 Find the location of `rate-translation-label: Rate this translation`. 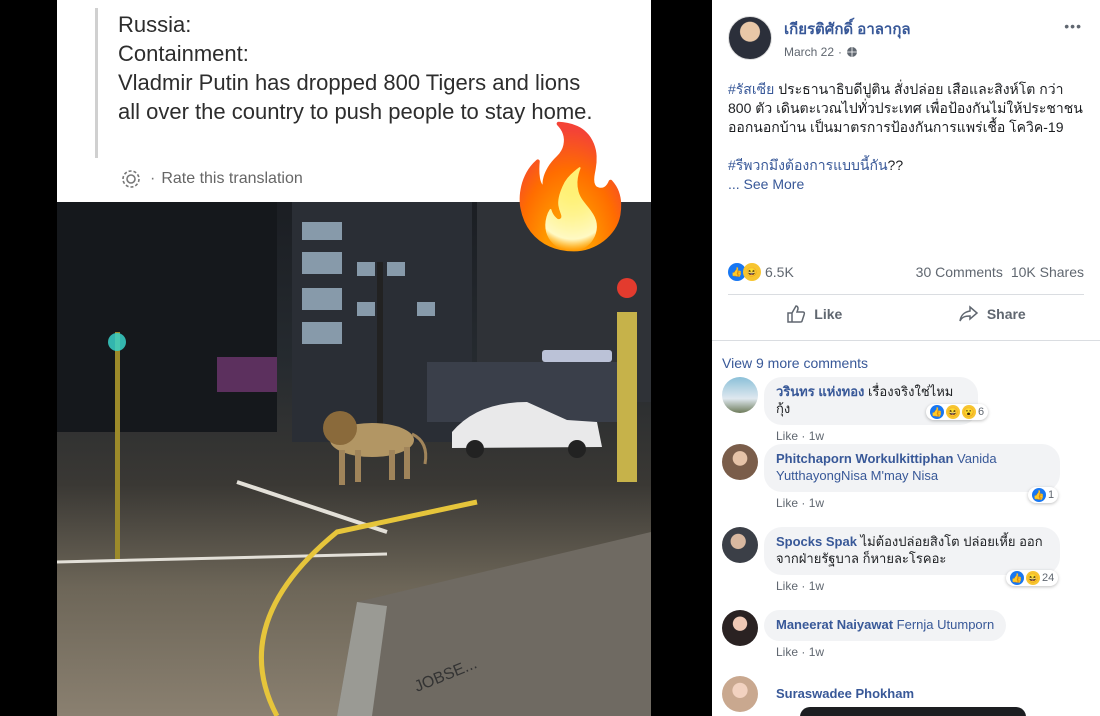

rate-translation-label: Rate this translation is located at coordinates (232, 178).